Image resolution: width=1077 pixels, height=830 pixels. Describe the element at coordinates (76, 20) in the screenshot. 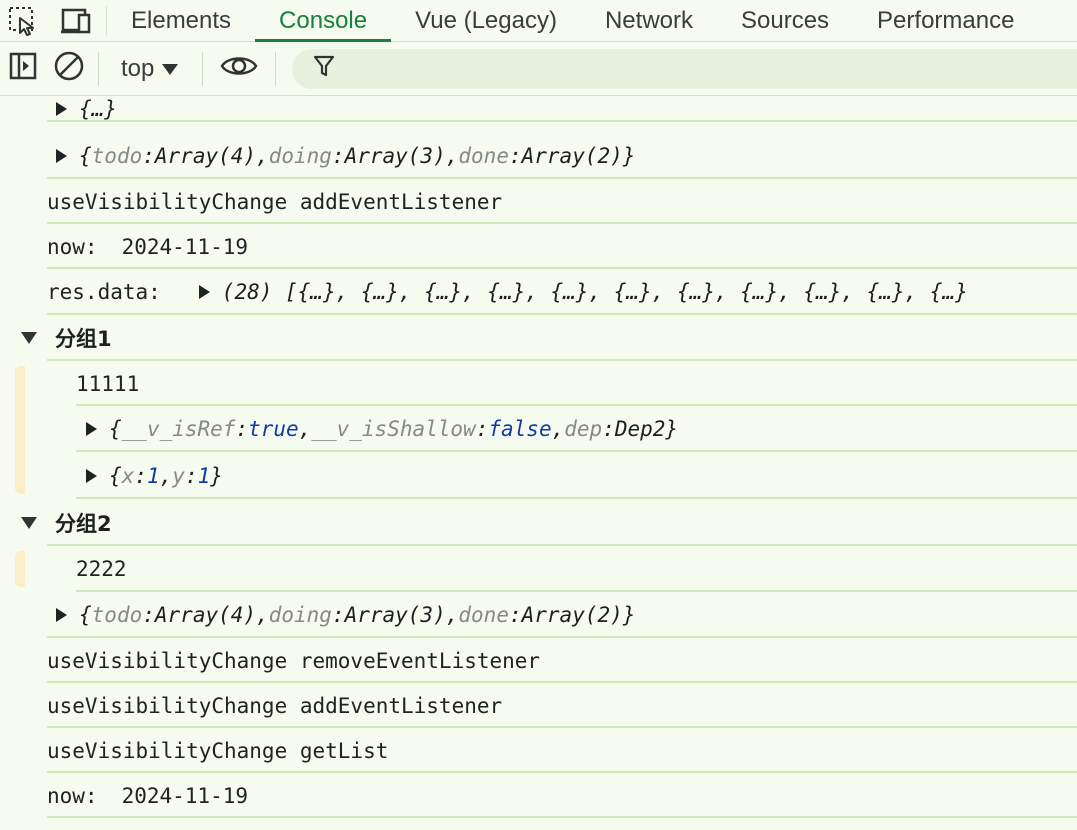

I see `device-toolbar-icon` at that location.